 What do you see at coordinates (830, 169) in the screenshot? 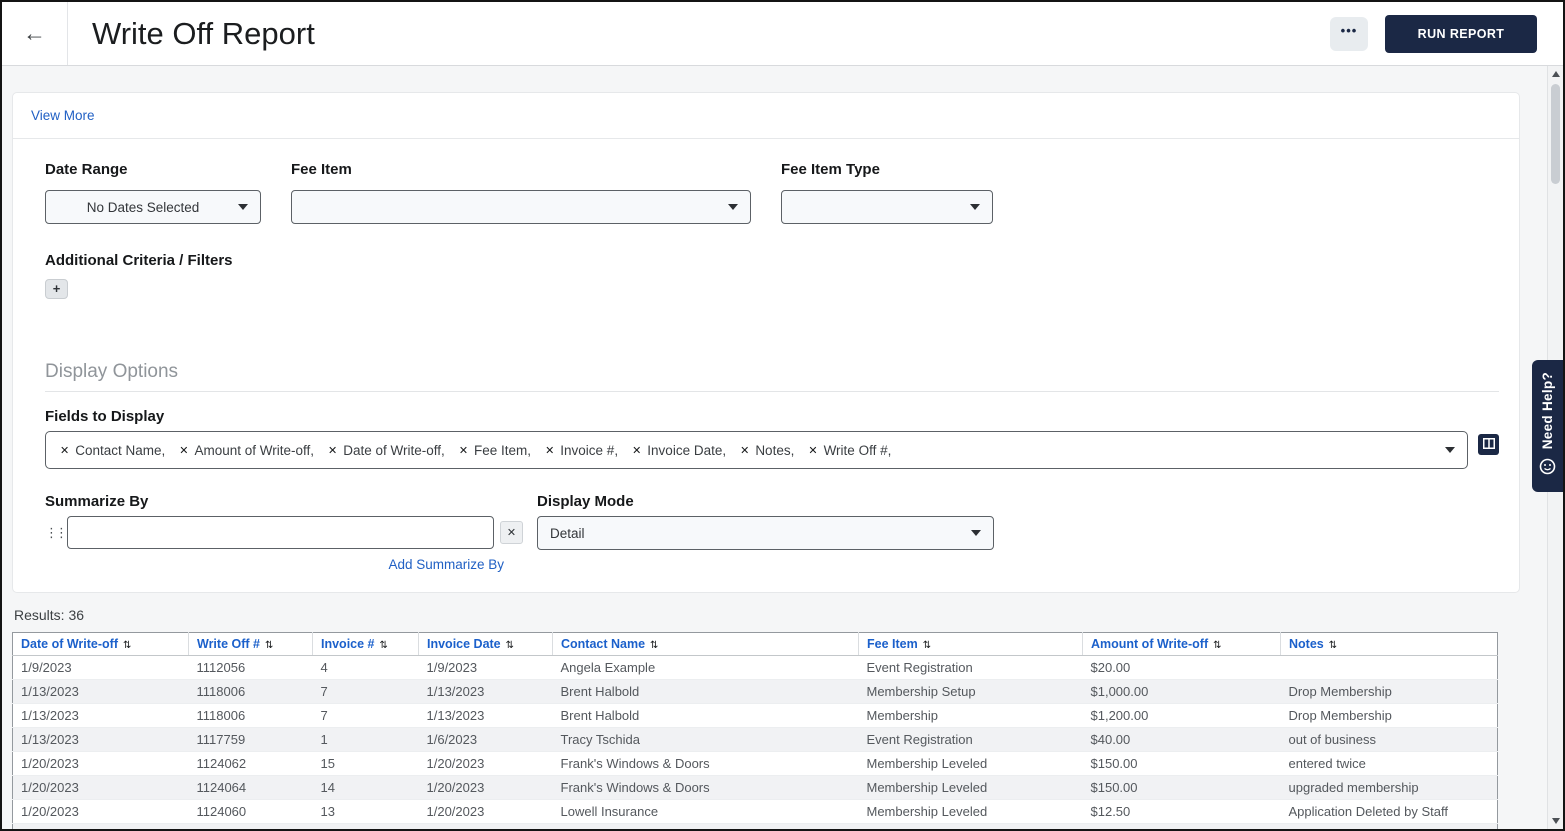
I see `fee-item-type-label: Fee Item Type` at bounding box center [830, 169].